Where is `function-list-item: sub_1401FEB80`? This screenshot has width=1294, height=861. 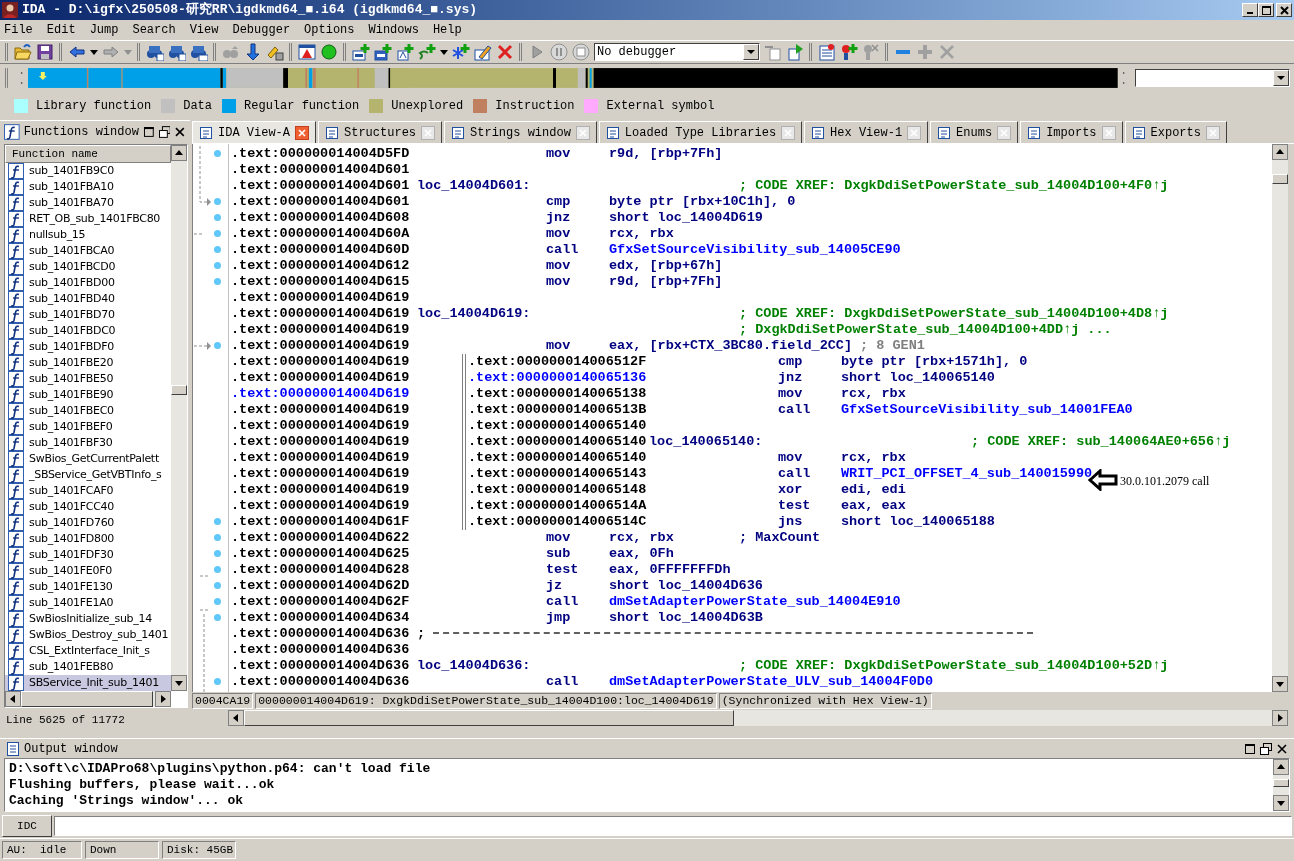
function-list-item: sub_1401FEB80 is located at coordinates (88, 667).